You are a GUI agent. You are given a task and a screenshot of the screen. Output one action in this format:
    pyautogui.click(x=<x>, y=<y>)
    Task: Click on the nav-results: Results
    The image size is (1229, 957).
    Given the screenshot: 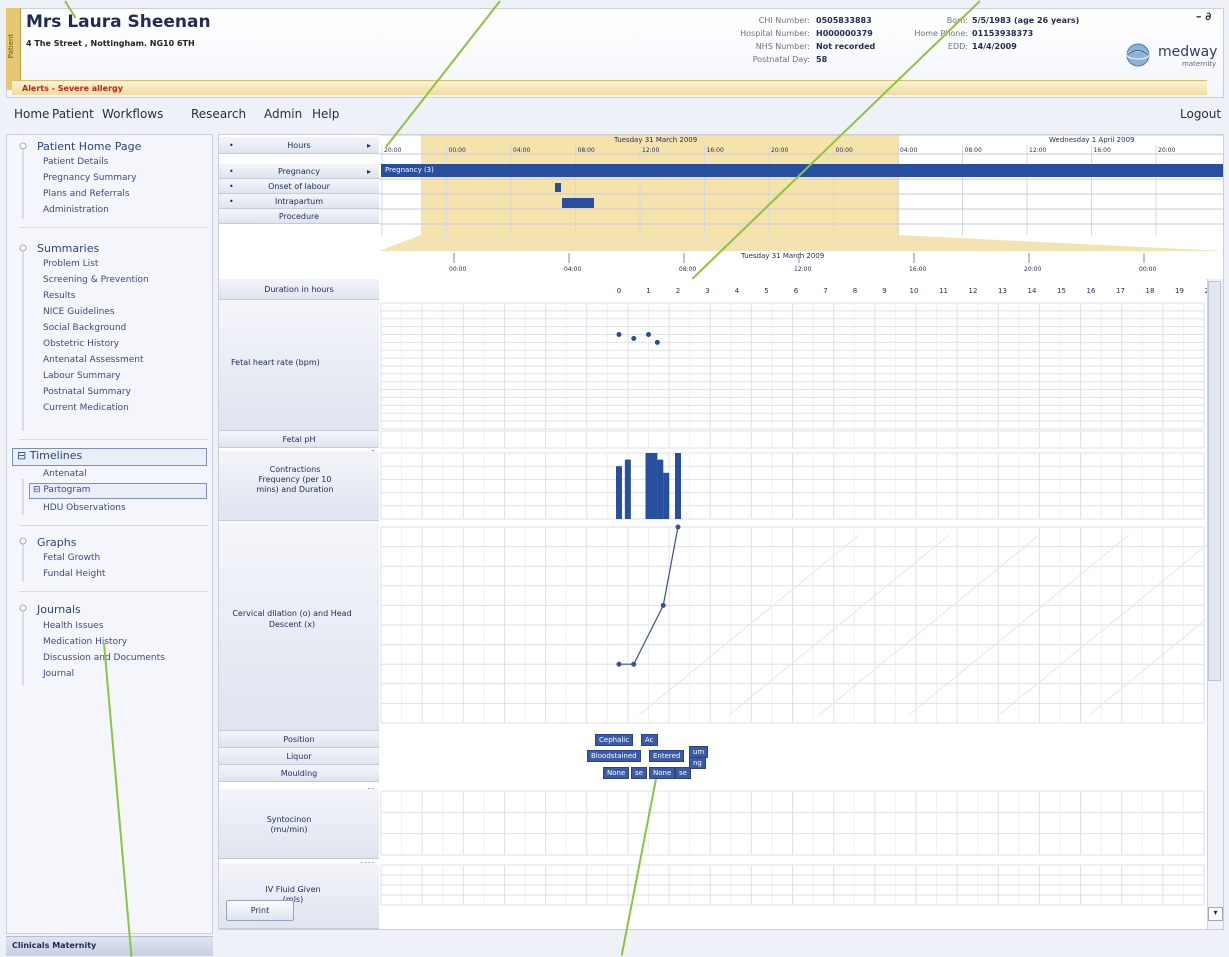 What is the action you would take?
    pyautogui.click(x=59, y=296)
    